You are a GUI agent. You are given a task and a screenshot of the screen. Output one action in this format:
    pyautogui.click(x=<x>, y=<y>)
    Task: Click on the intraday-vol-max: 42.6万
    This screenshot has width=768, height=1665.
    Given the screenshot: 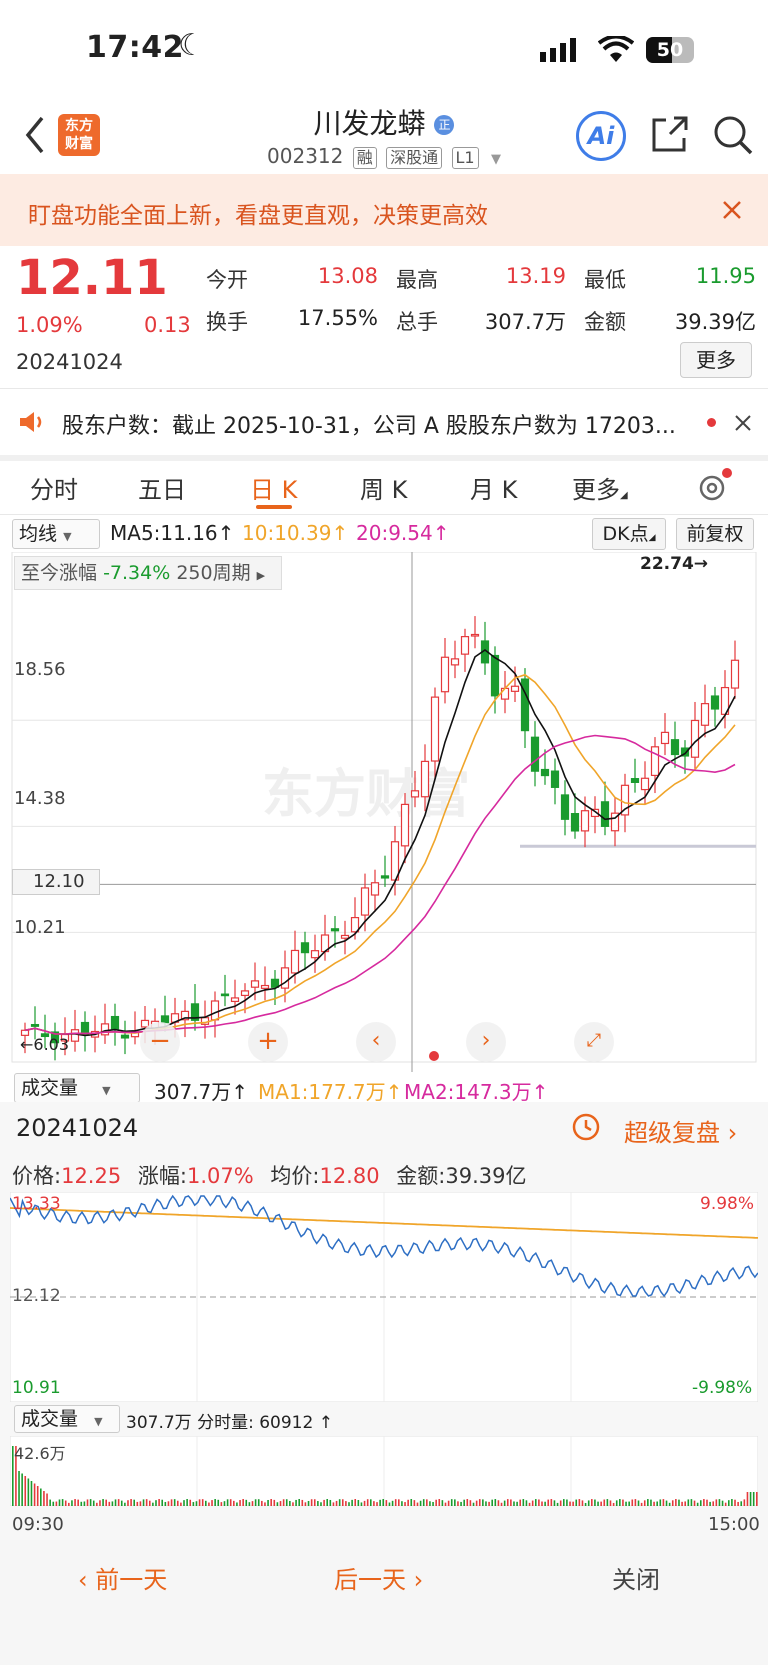 What is the action you would take?
    pyautogui.click(x=40, y=1453)
    